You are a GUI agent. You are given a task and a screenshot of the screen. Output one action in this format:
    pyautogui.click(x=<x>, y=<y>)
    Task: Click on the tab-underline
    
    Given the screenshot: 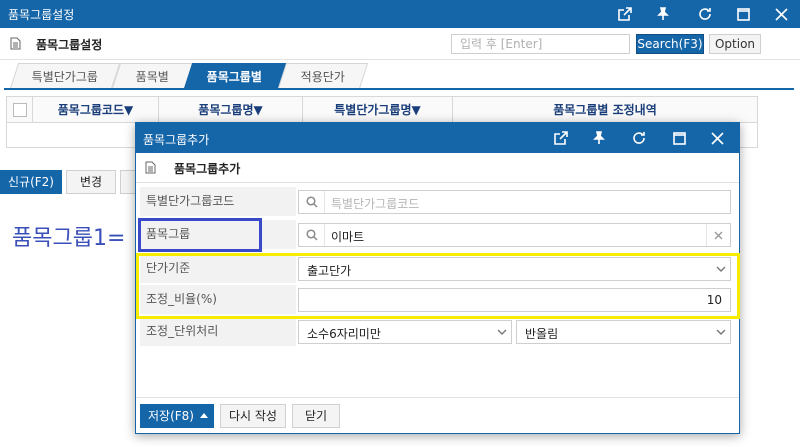 What is the action you would take?
    pyautogui.click(x=399, y=89)
    